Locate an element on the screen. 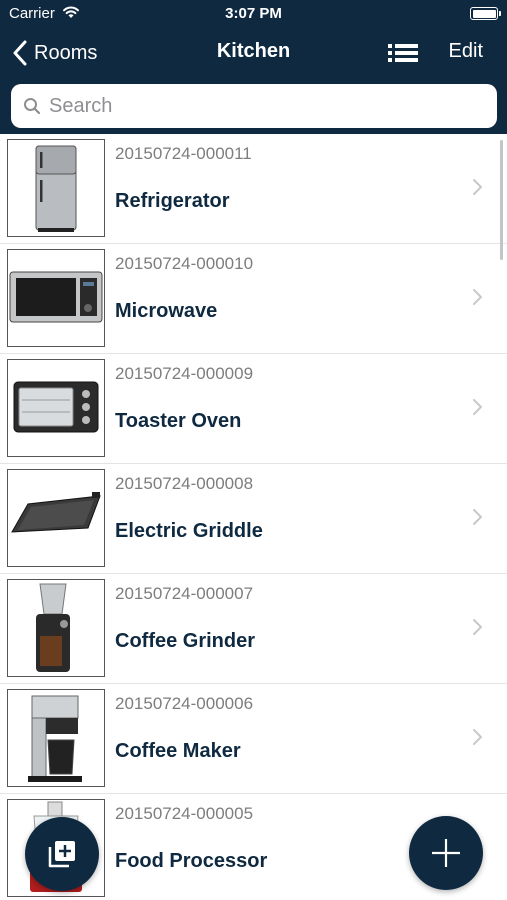  status-bar: Carrier 3:07 PM is located at coordinates (253, 14).